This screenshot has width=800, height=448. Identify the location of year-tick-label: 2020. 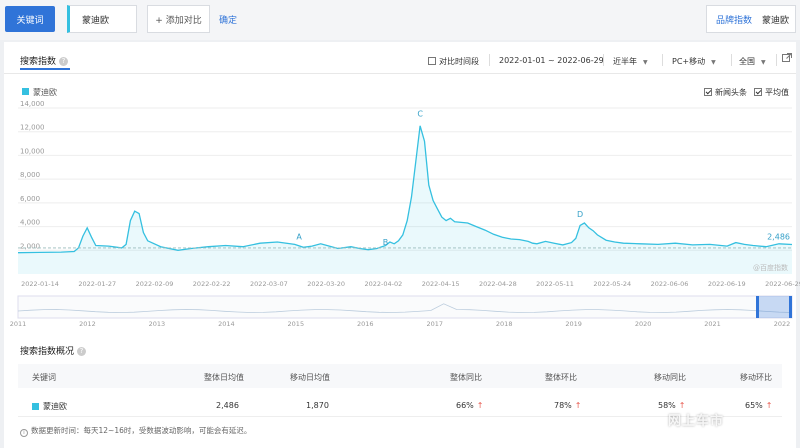
(643, 324).